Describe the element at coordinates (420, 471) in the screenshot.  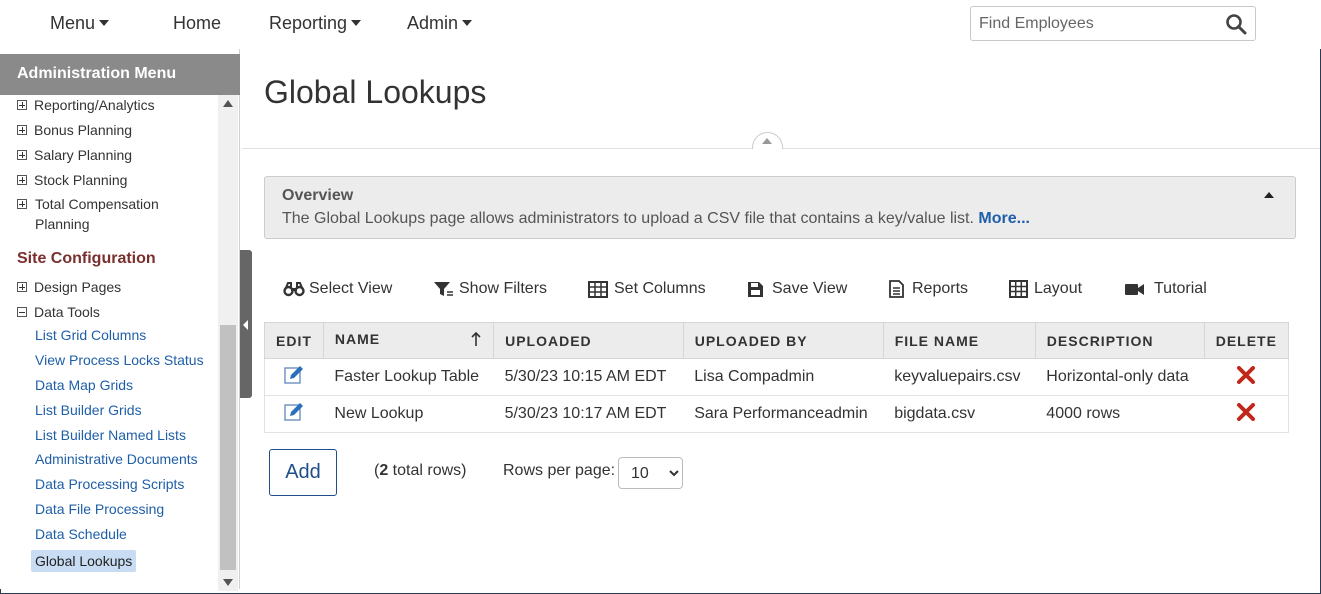
I see `total-rows-count: (2 total rows)` at that location.